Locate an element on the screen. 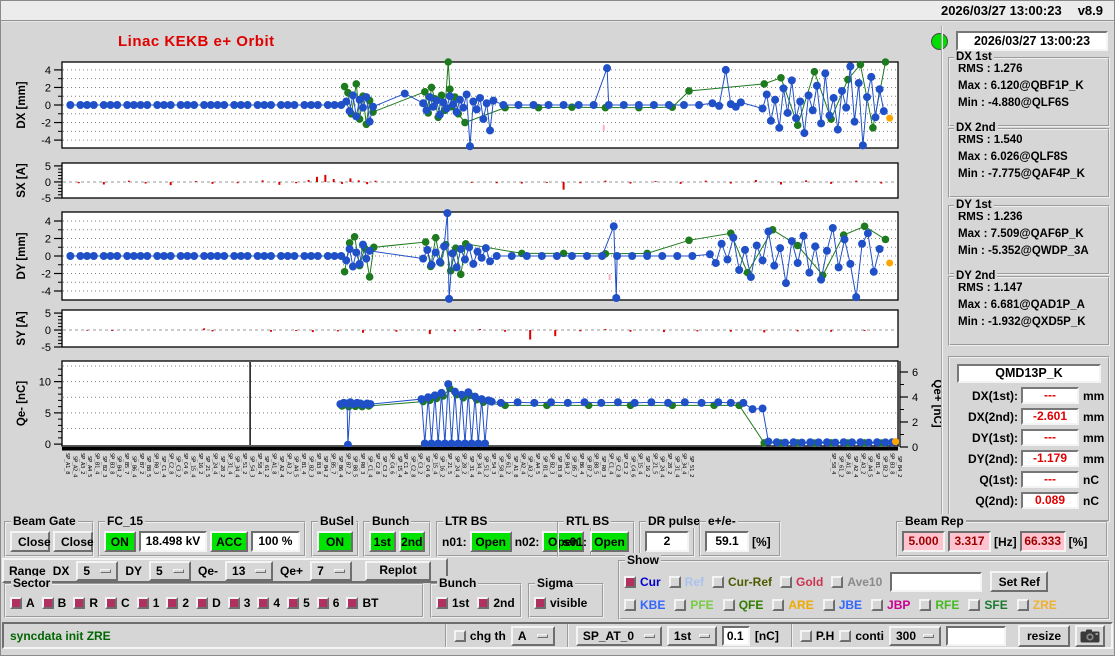 This screenshot has width=1115, height=656. replot-button: Replot is located at coordinates (398, 570).